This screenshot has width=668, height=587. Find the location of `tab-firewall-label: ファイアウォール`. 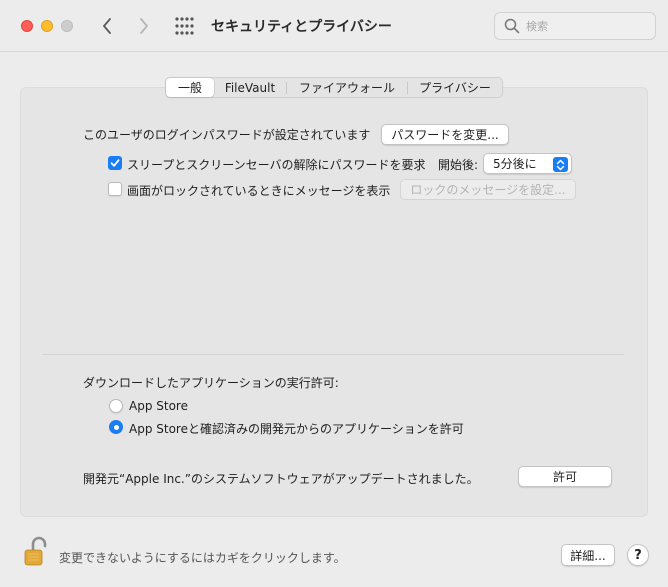

tab-firewall-label: ファイアウォール is located at coordinates (346, 88).